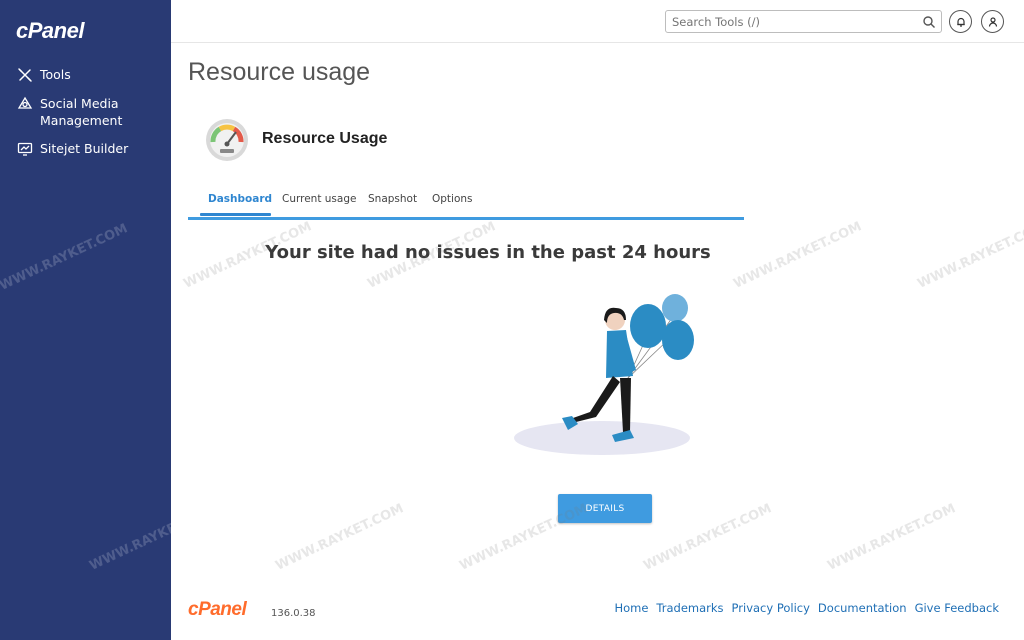 Image resolution: width=1024 pixels, height=640 pixels. What do you see at coordinates (957, 608) in the screenshot?
I see `footer-link-give-feedback: Give Feedback` at bounding box center [957, 608].